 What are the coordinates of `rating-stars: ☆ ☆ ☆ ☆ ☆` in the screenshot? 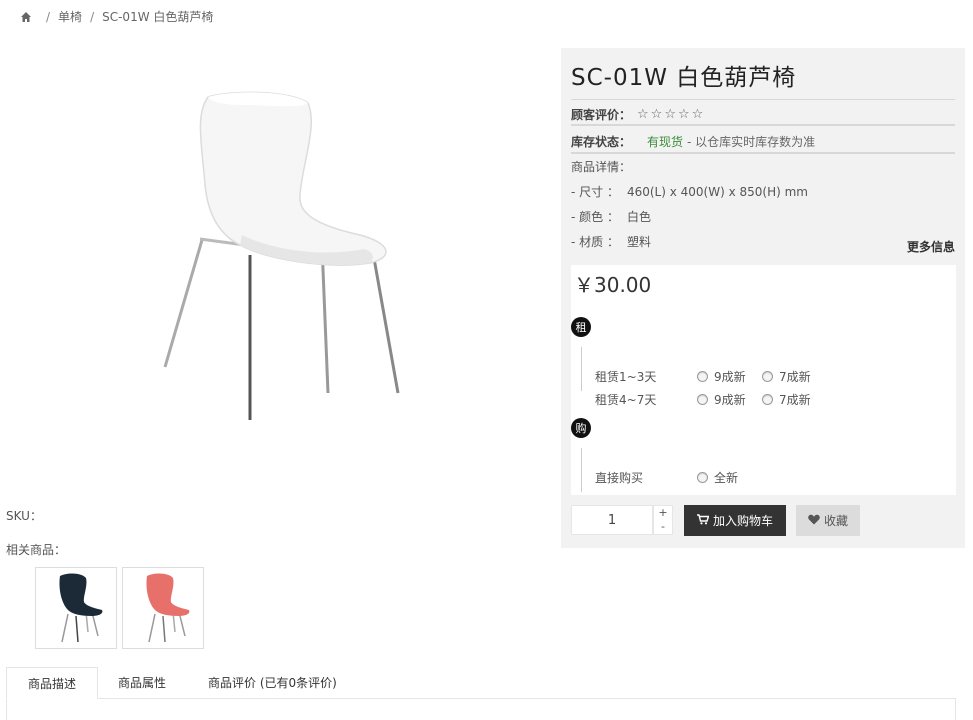 It's located at (670, 114).